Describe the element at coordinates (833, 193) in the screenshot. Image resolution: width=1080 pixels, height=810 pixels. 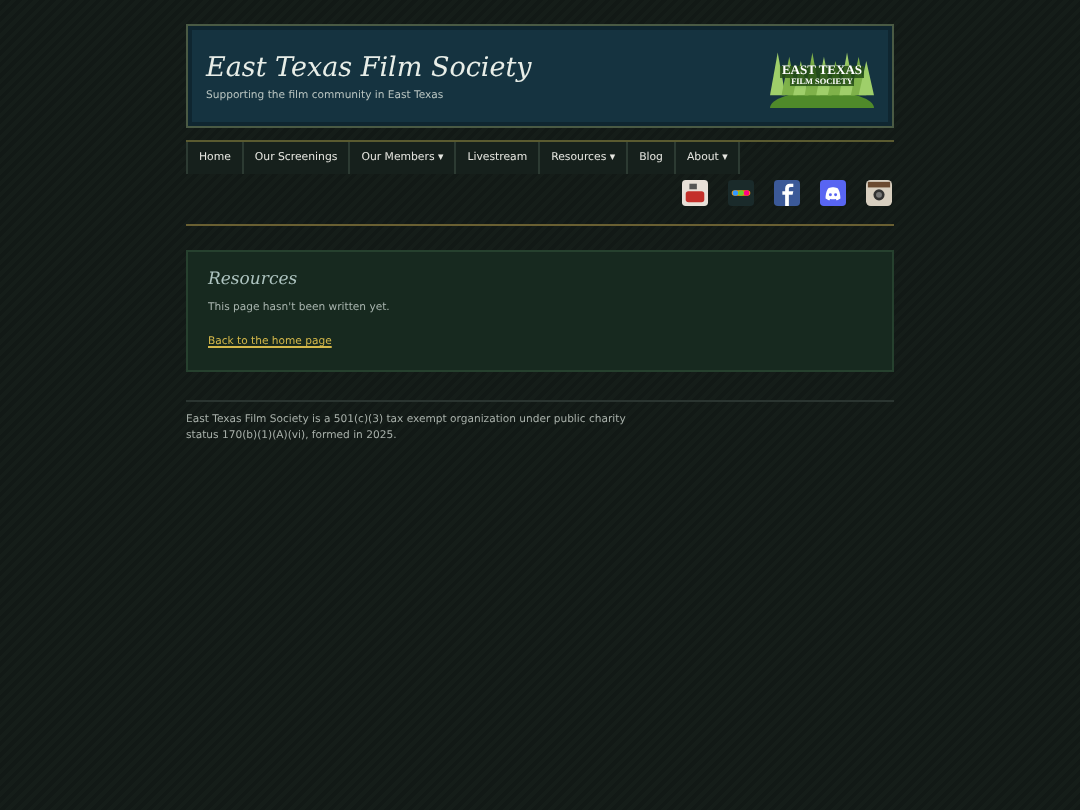
I see `discord-icon` at that location.